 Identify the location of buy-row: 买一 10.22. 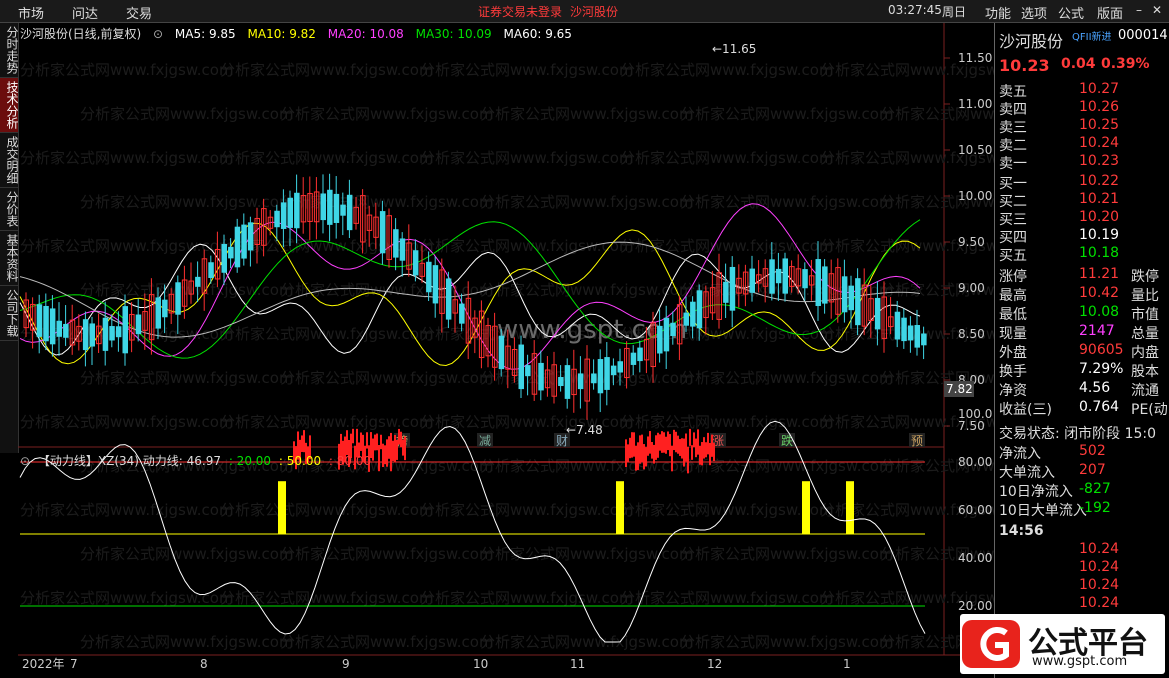
(1083, 182).